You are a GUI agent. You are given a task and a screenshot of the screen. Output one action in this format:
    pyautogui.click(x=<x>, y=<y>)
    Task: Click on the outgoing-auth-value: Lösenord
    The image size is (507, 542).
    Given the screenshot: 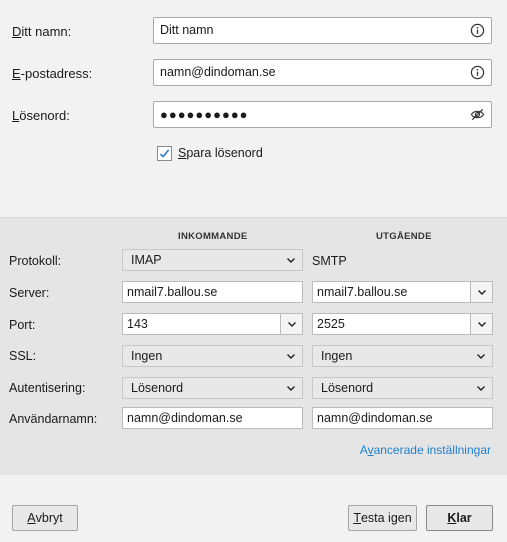 What is the action you would take?
    pyautogui.click(x=347, y=388)
    